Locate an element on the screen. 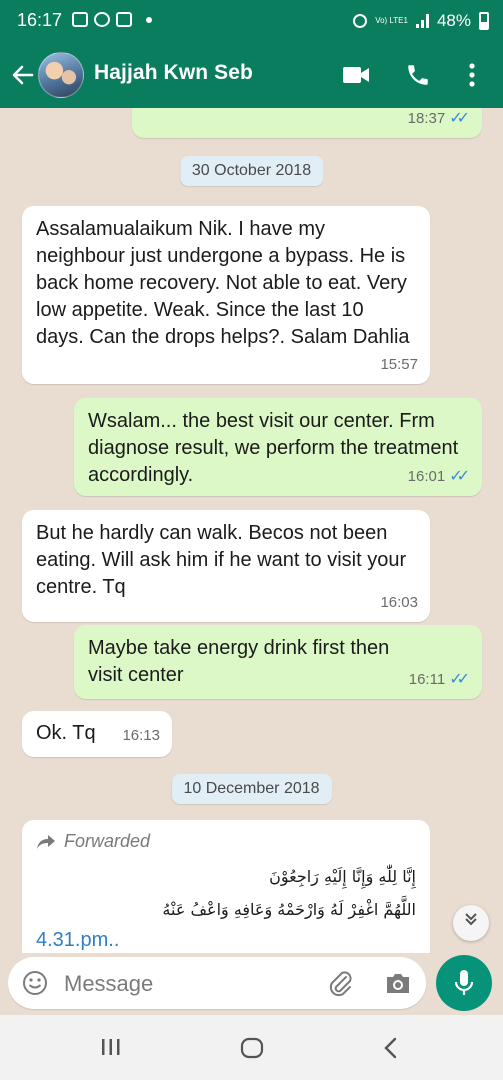 This screenshot has width=503, height=1080. battery-percentage: 48% is located at coordinates (453, 20).